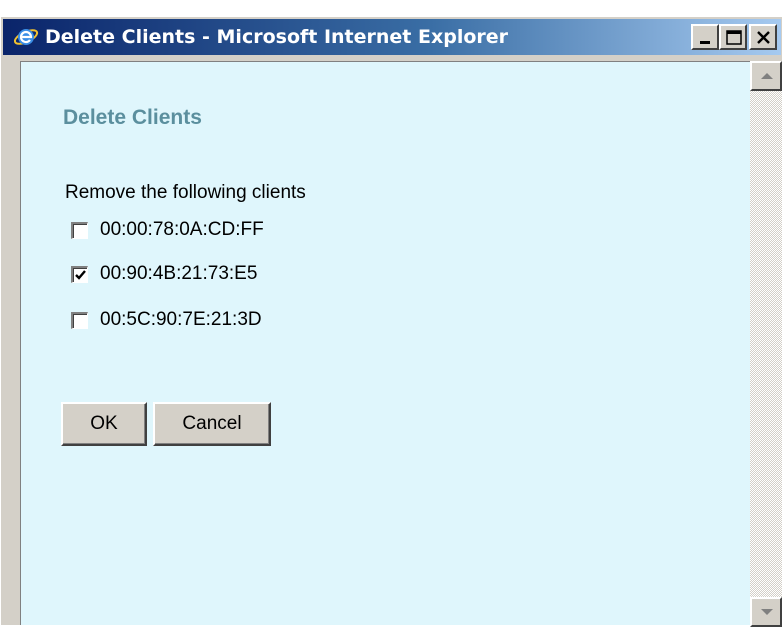  I want to click on arrow-down-icon, so click(767, 612).